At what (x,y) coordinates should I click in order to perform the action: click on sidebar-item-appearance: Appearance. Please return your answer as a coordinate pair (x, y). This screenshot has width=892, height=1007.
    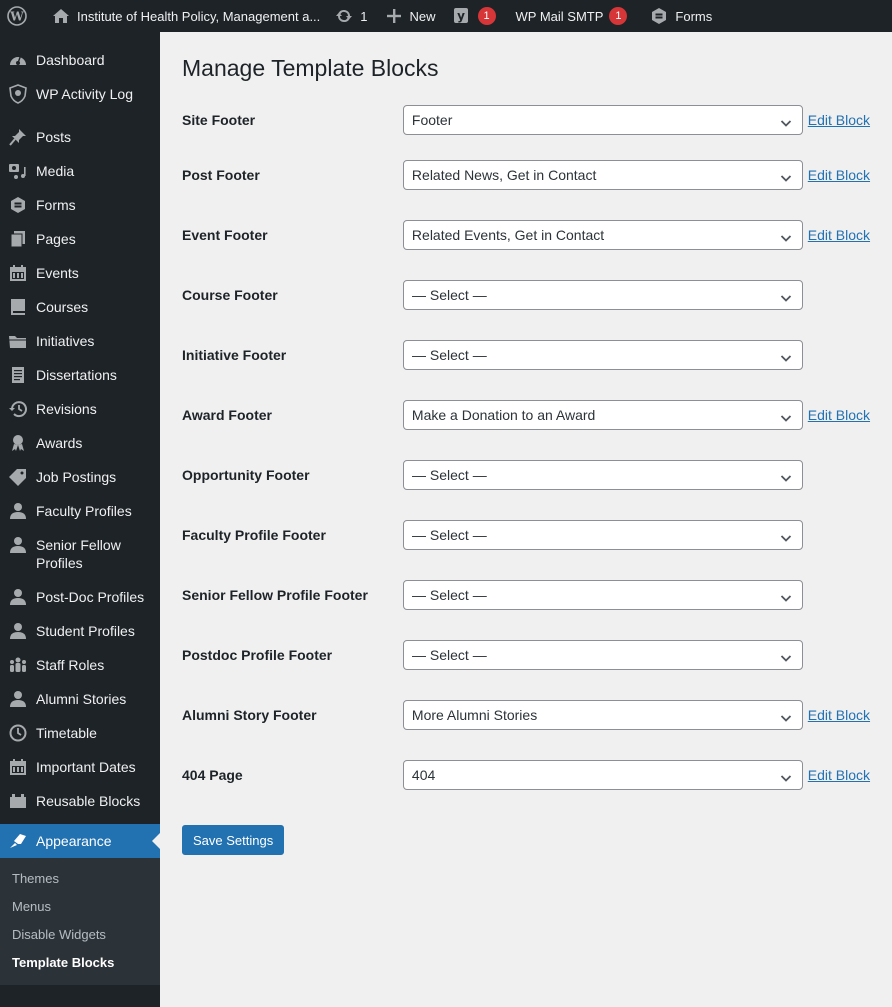
    Looking at the image, I should click on (80, 841).